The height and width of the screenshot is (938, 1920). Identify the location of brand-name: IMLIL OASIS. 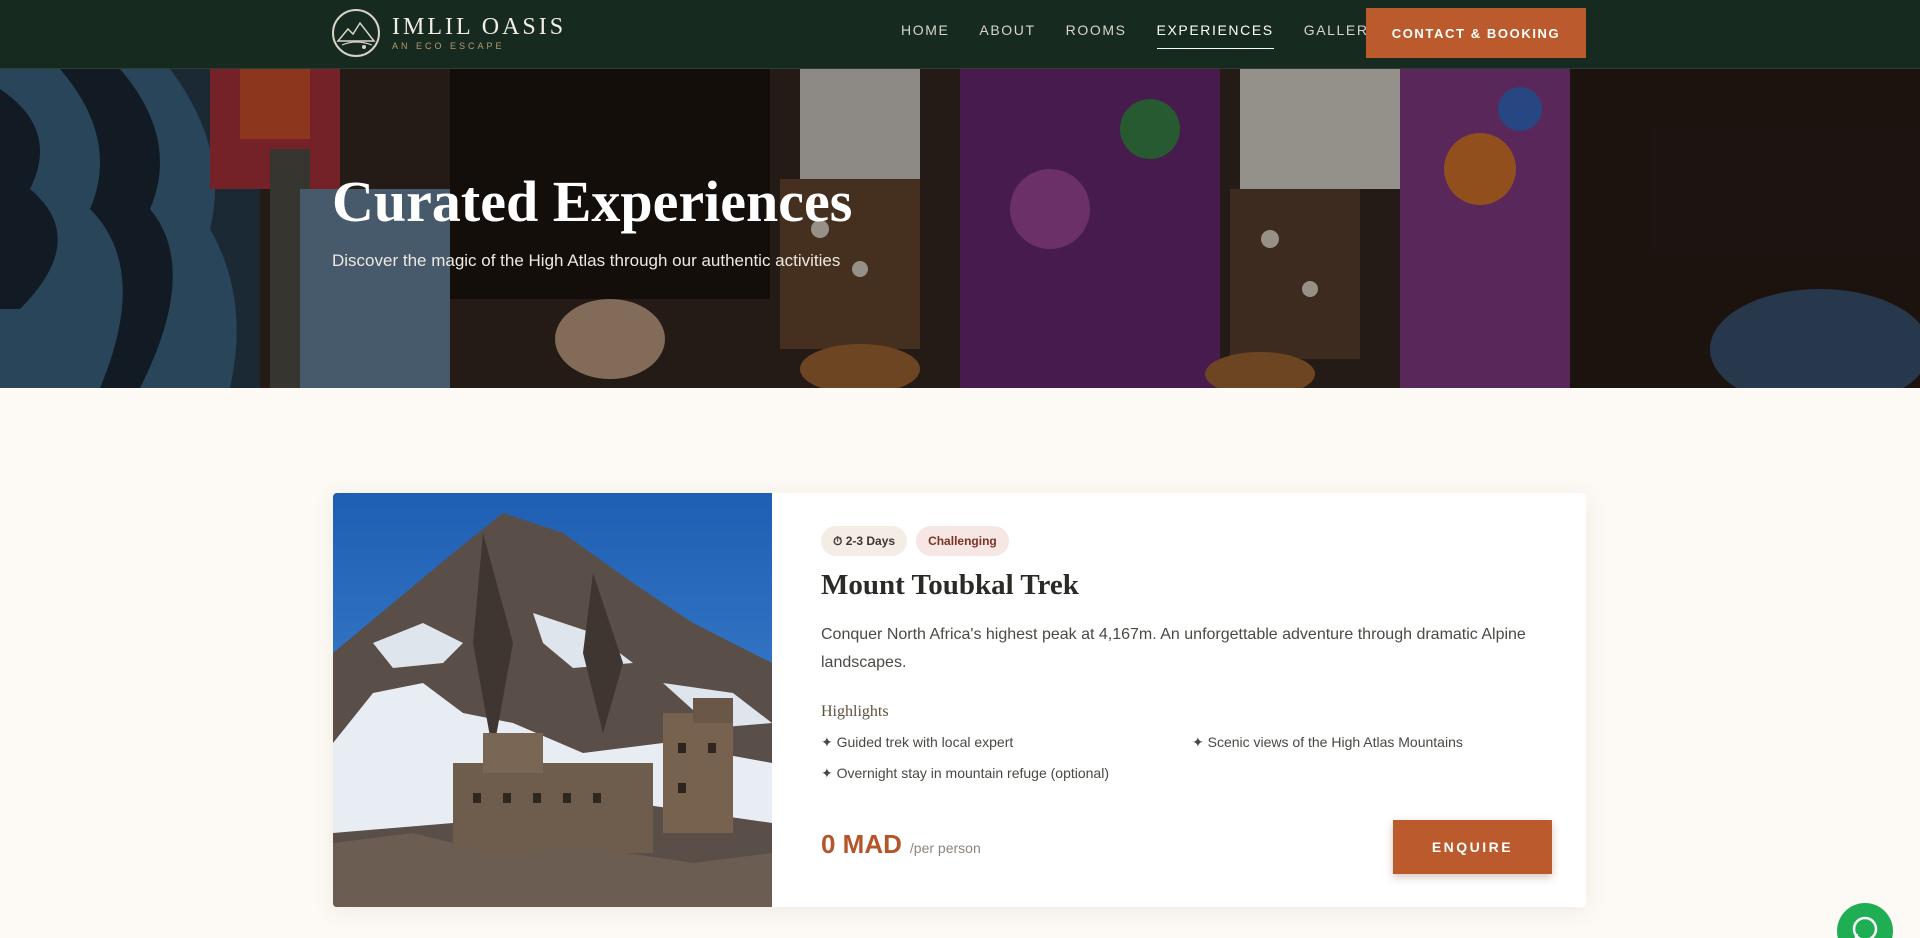
(479, 27).